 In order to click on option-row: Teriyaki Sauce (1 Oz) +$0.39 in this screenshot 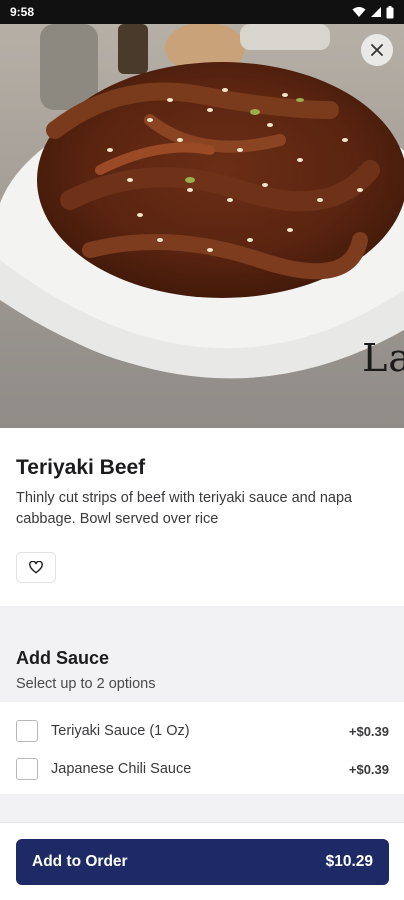, I will do `click(202, 731)`.